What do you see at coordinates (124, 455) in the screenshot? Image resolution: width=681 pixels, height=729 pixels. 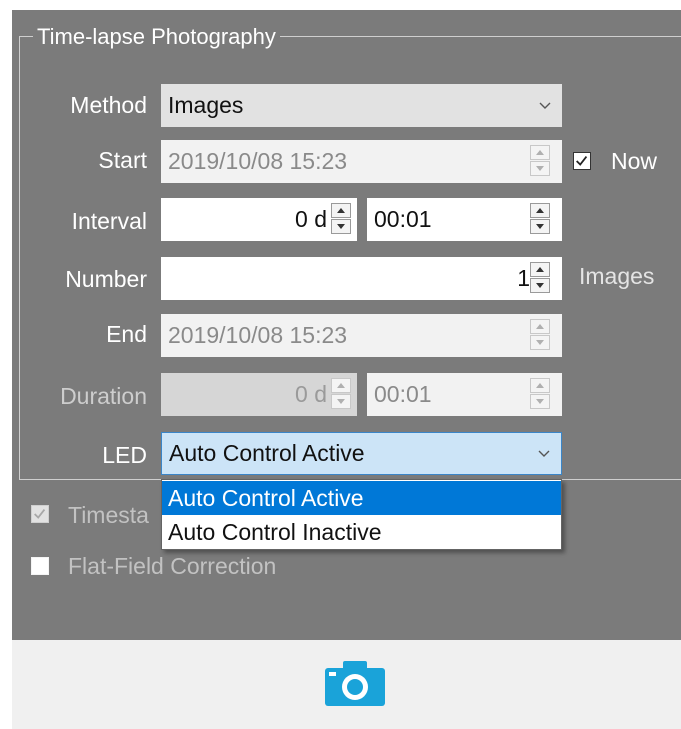 I see `led-label: LED` at bounding box center [124, 455].